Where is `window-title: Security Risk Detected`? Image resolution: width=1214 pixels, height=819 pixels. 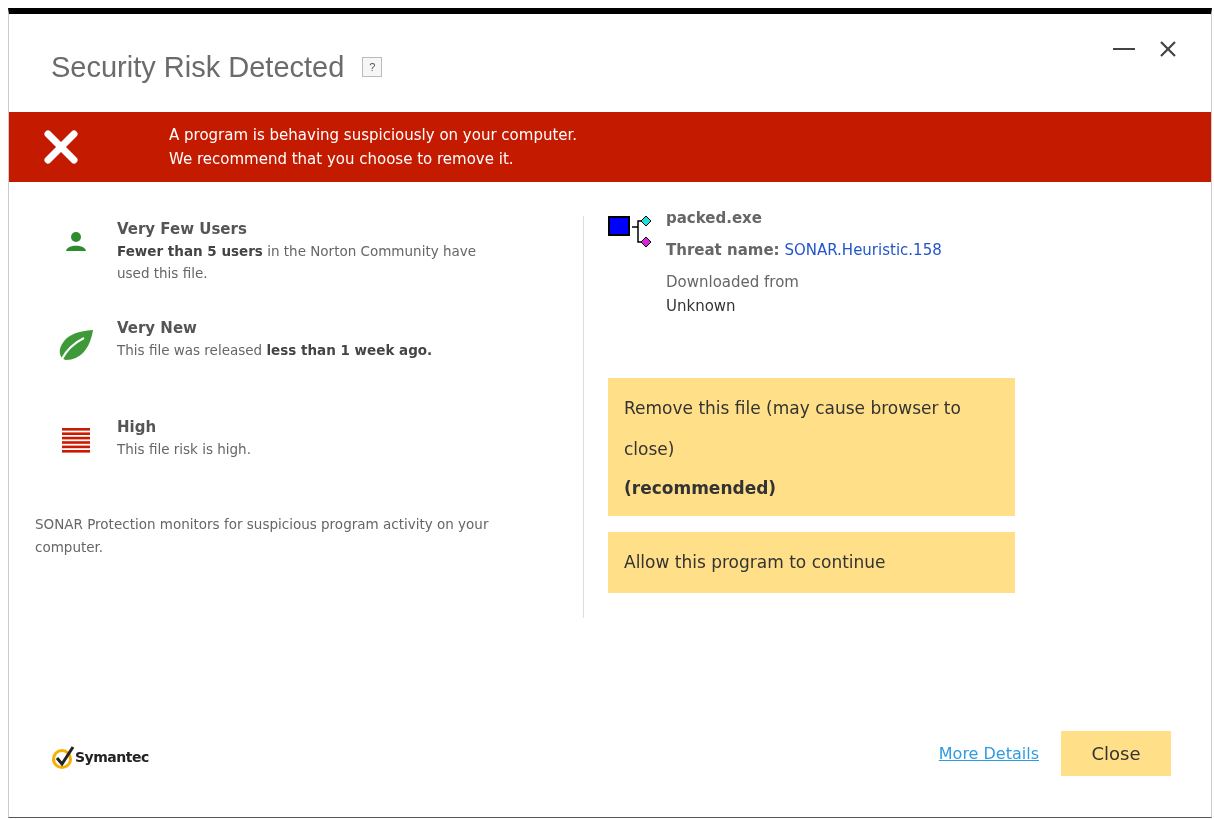
window-title: Security Risk Detected is located at coordinates (198, 67).